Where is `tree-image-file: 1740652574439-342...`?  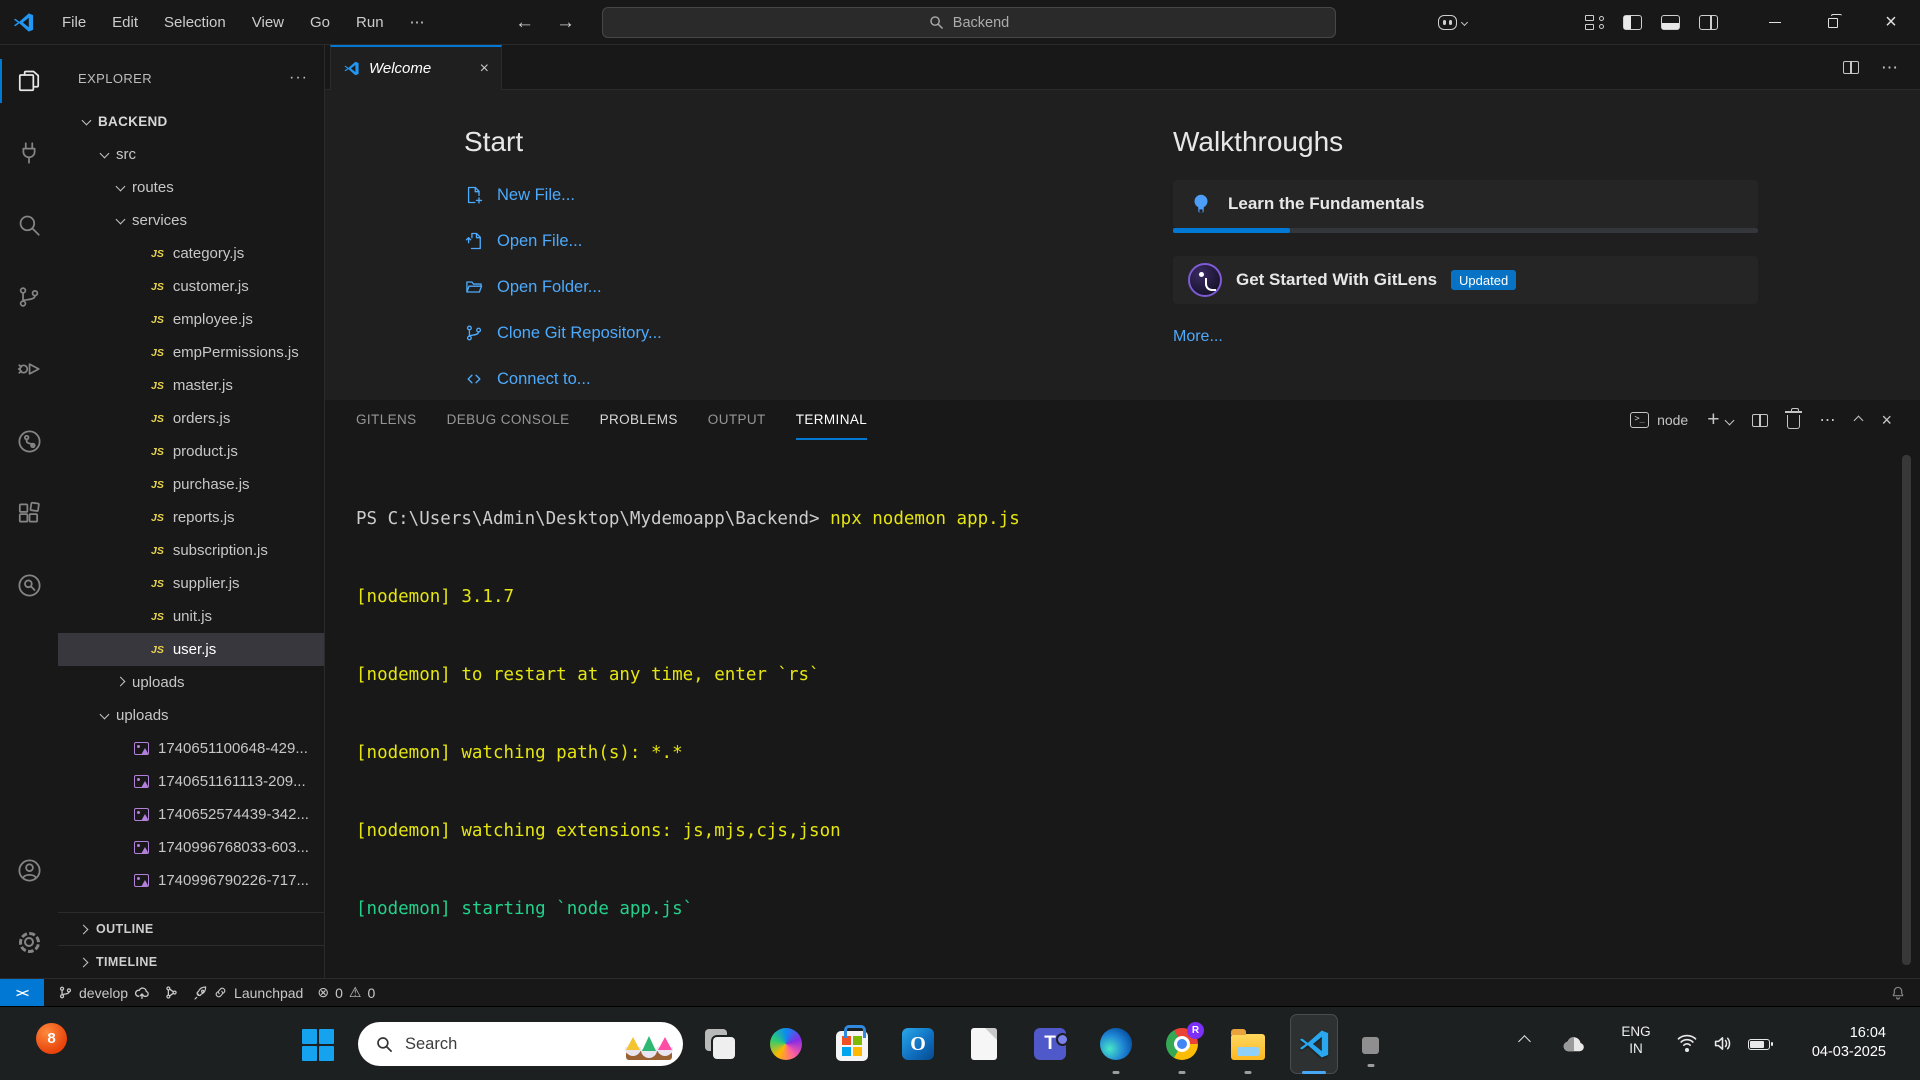
tree-image-file: 1740652574439-342... is located at coordinates (191, 814).